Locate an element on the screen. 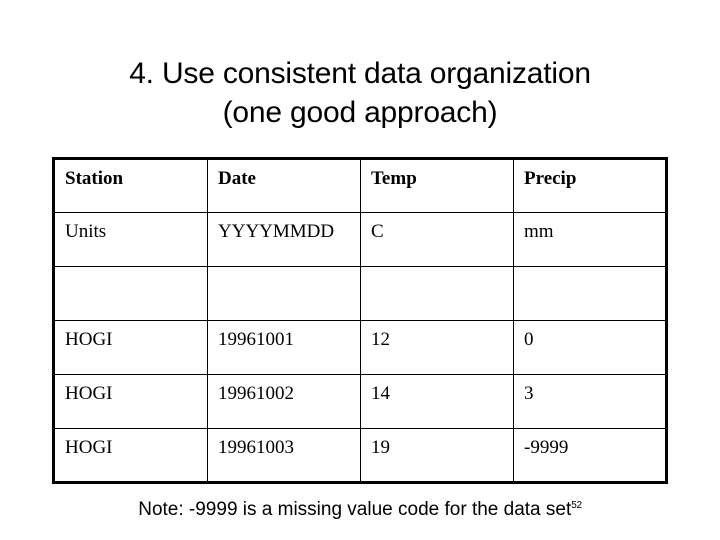 The width and height of the screenshot is (720, 540). cell-date: 19961001 is located at coordinates (284, 347).